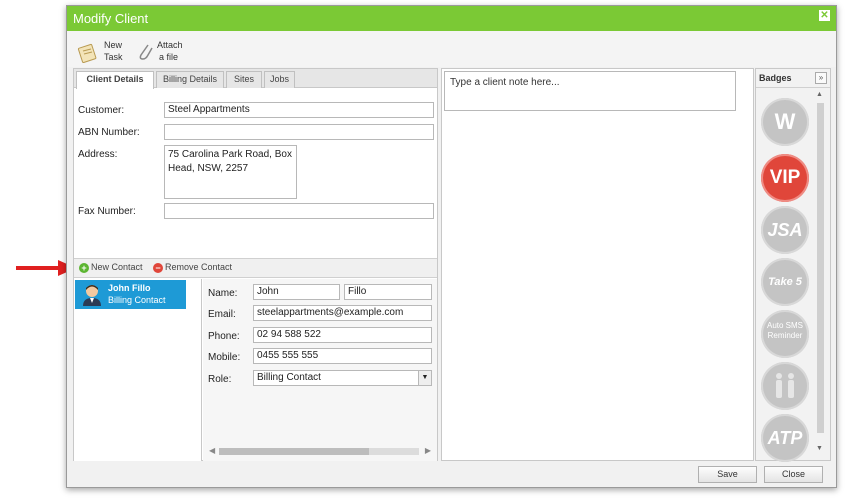  Describe the element at coordinates (342, 335) in the screenshot. I see `phone-field: 02 94 588 522` at that location.